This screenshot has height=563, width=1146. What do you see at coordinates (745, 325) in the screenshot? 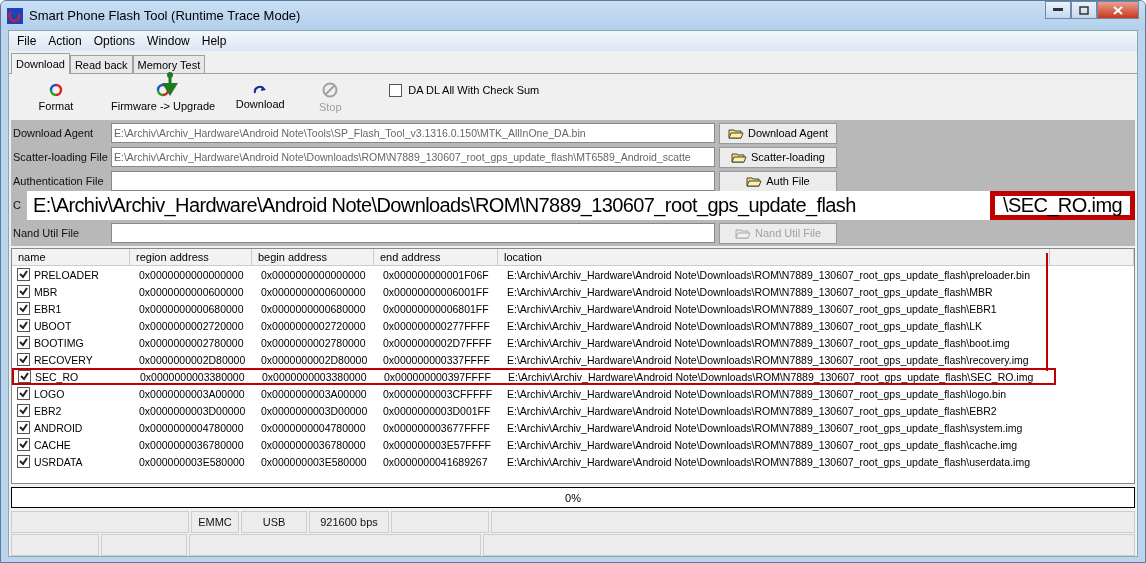
I see `table-cell: E:\Archiv\Archiv_Hardware\Android Note\Downloads\ROM\N7889_130607_root_gps_update_flash\LK` at bounding box center [745, 325].